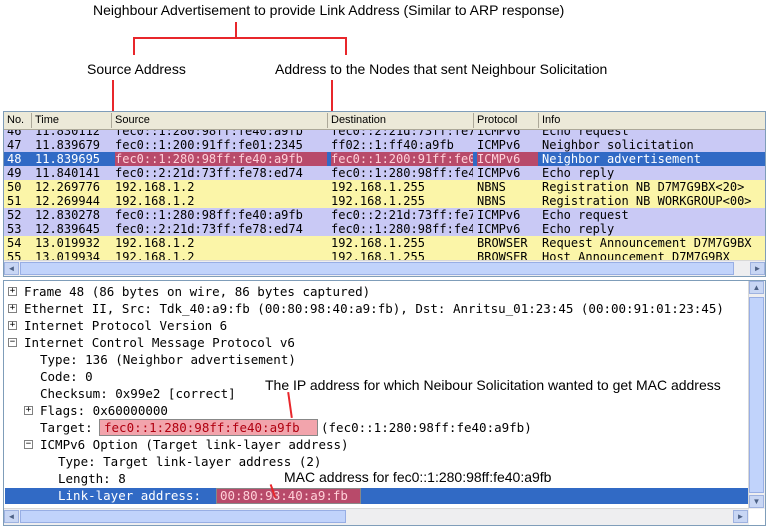 Image resolution: width=767 pixels, height=528 pixels. Describe the element at coordinates (189, 461) in the screenshot. I see `detail-opt-type: Type: Target link-layer address (2)` at that location.